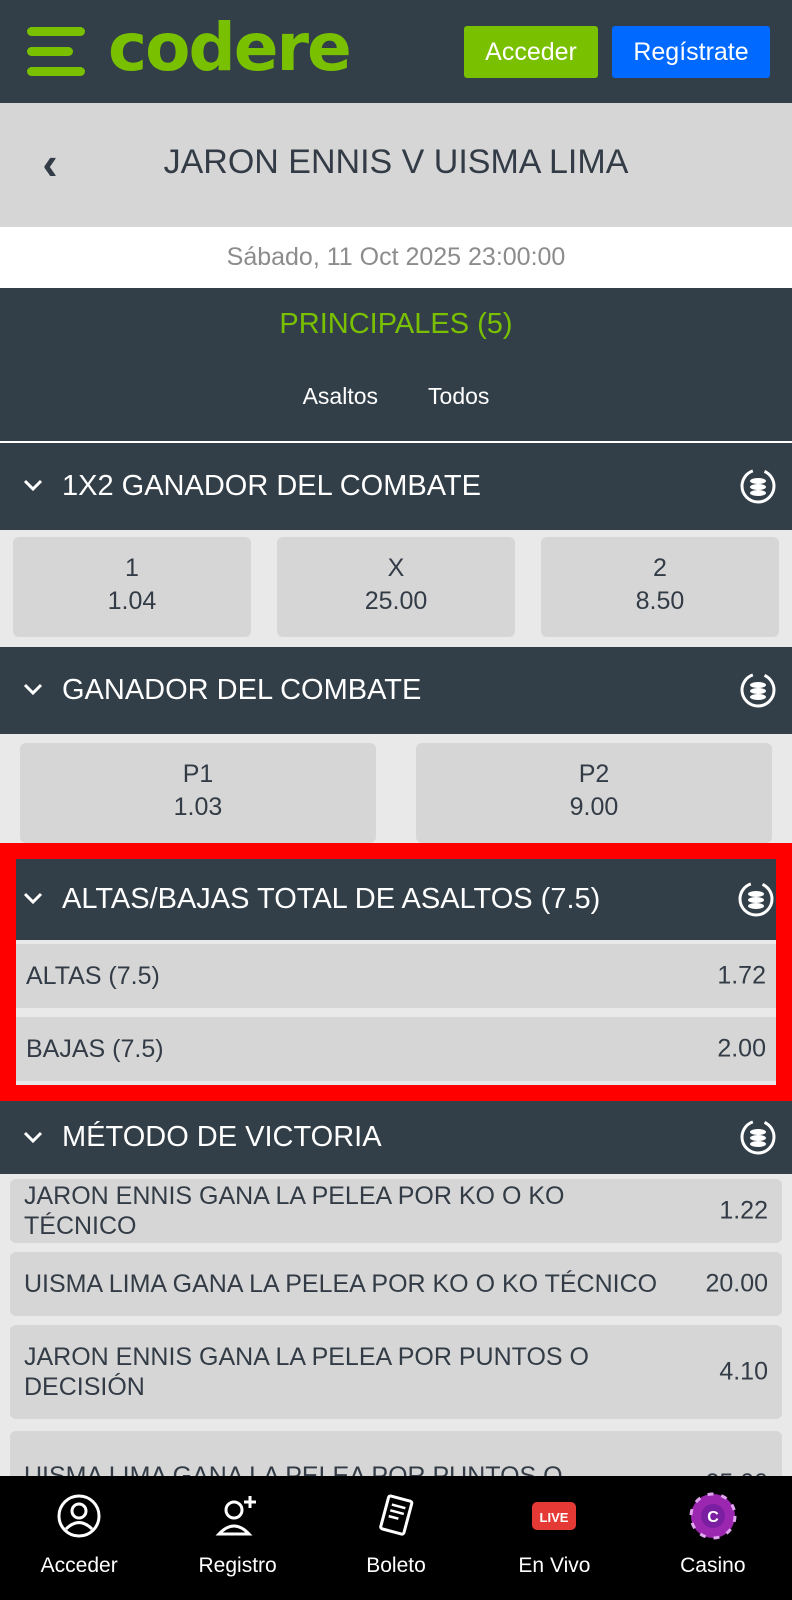 The width and height of the screenshot is (792, 1600). Describe the element at coordinates (396, 257) in the screenshot. I see `event-date: Sábado, 11 Oct 2025 23:00:00` at that location.